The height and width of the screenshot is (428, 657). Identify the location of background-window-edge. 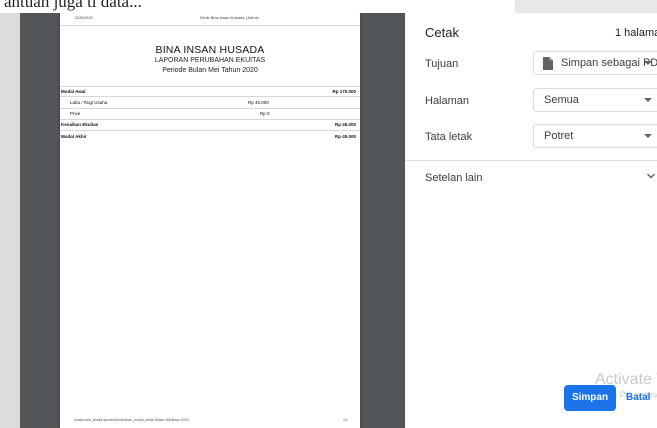
(10, 220).